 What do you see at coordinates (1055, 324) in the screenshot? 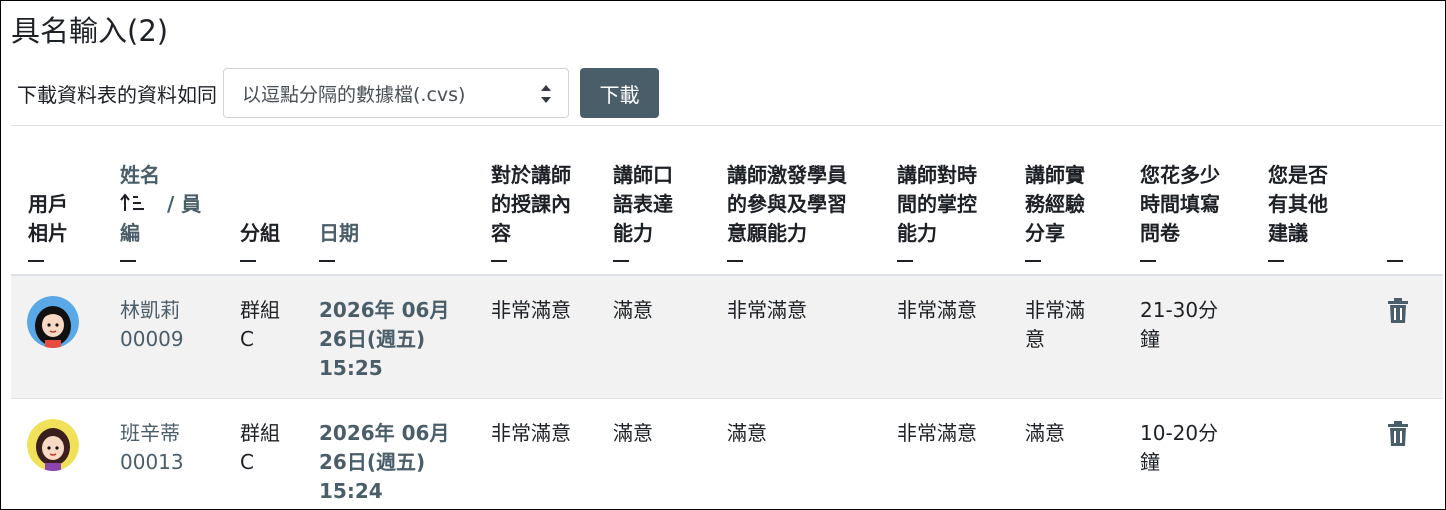
I see `q5-cell: 非常滿意` at bounding box center [1055, 324].